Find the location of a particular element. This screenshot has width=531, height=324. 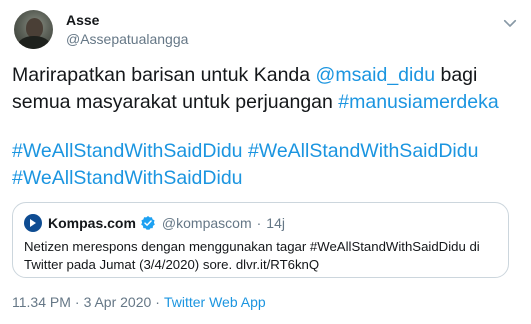

mention-link: @msaid_didu is located at coordinates (376, 75).